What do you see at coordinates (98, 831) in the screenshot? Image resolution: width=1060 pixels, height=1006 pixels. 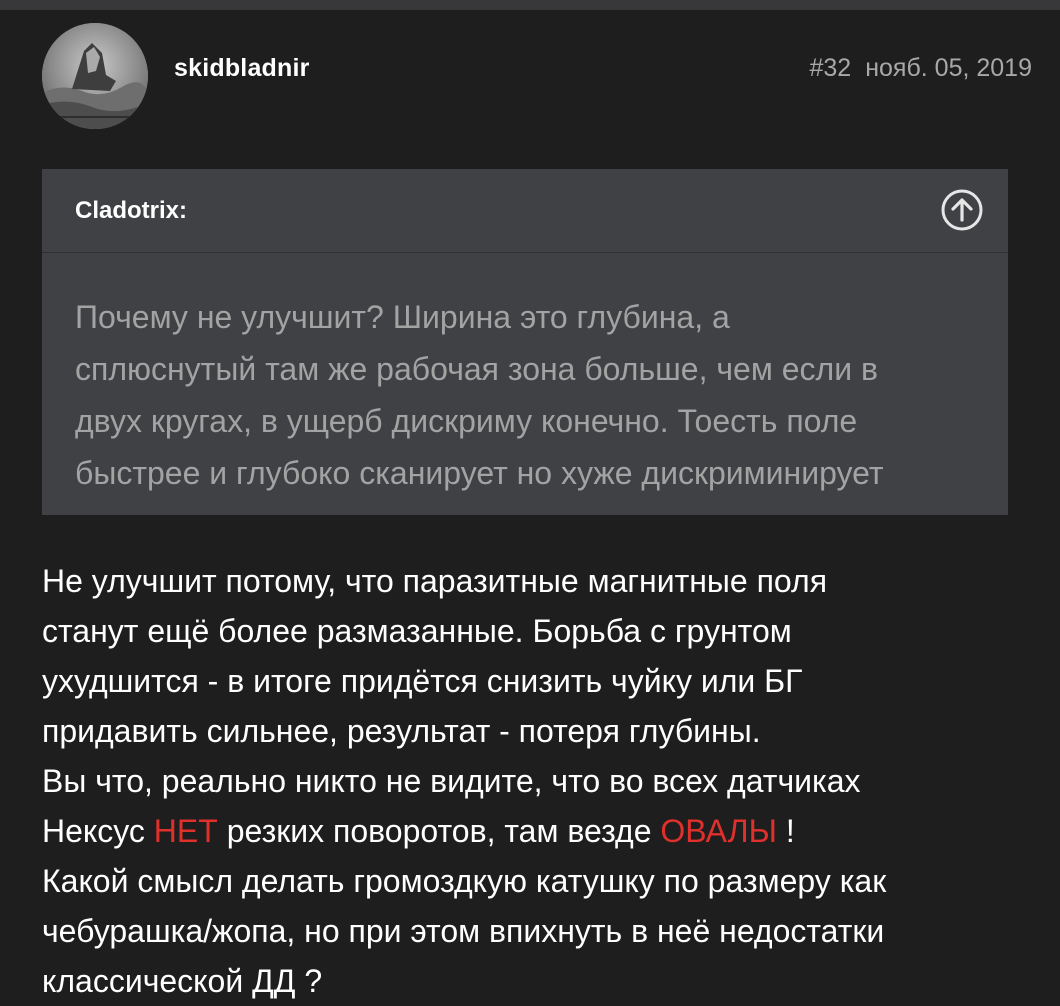 I see `body-text: Нексус` at bounding box center [98, 831].